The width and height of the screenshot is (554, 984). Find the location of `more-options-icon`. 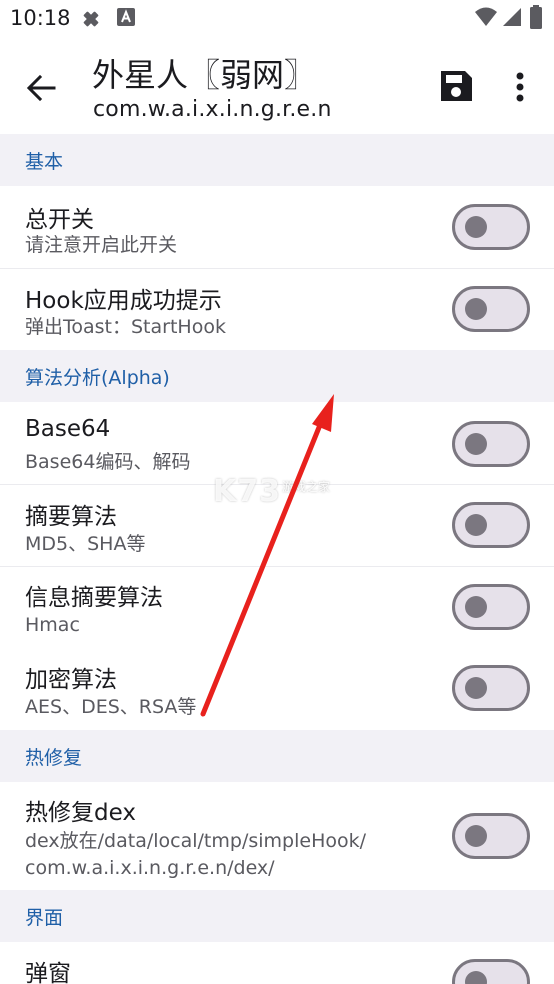

more-options-icon is located at coordinates (520, 88).